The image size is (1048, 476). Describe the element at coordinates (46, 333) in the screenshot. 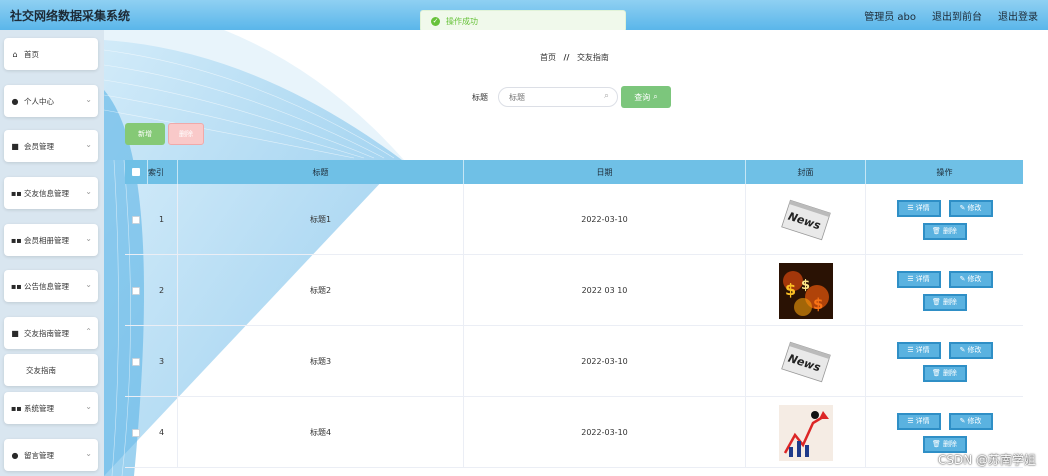

I see `sidebar-item-label: 交友指南管理` at that location.